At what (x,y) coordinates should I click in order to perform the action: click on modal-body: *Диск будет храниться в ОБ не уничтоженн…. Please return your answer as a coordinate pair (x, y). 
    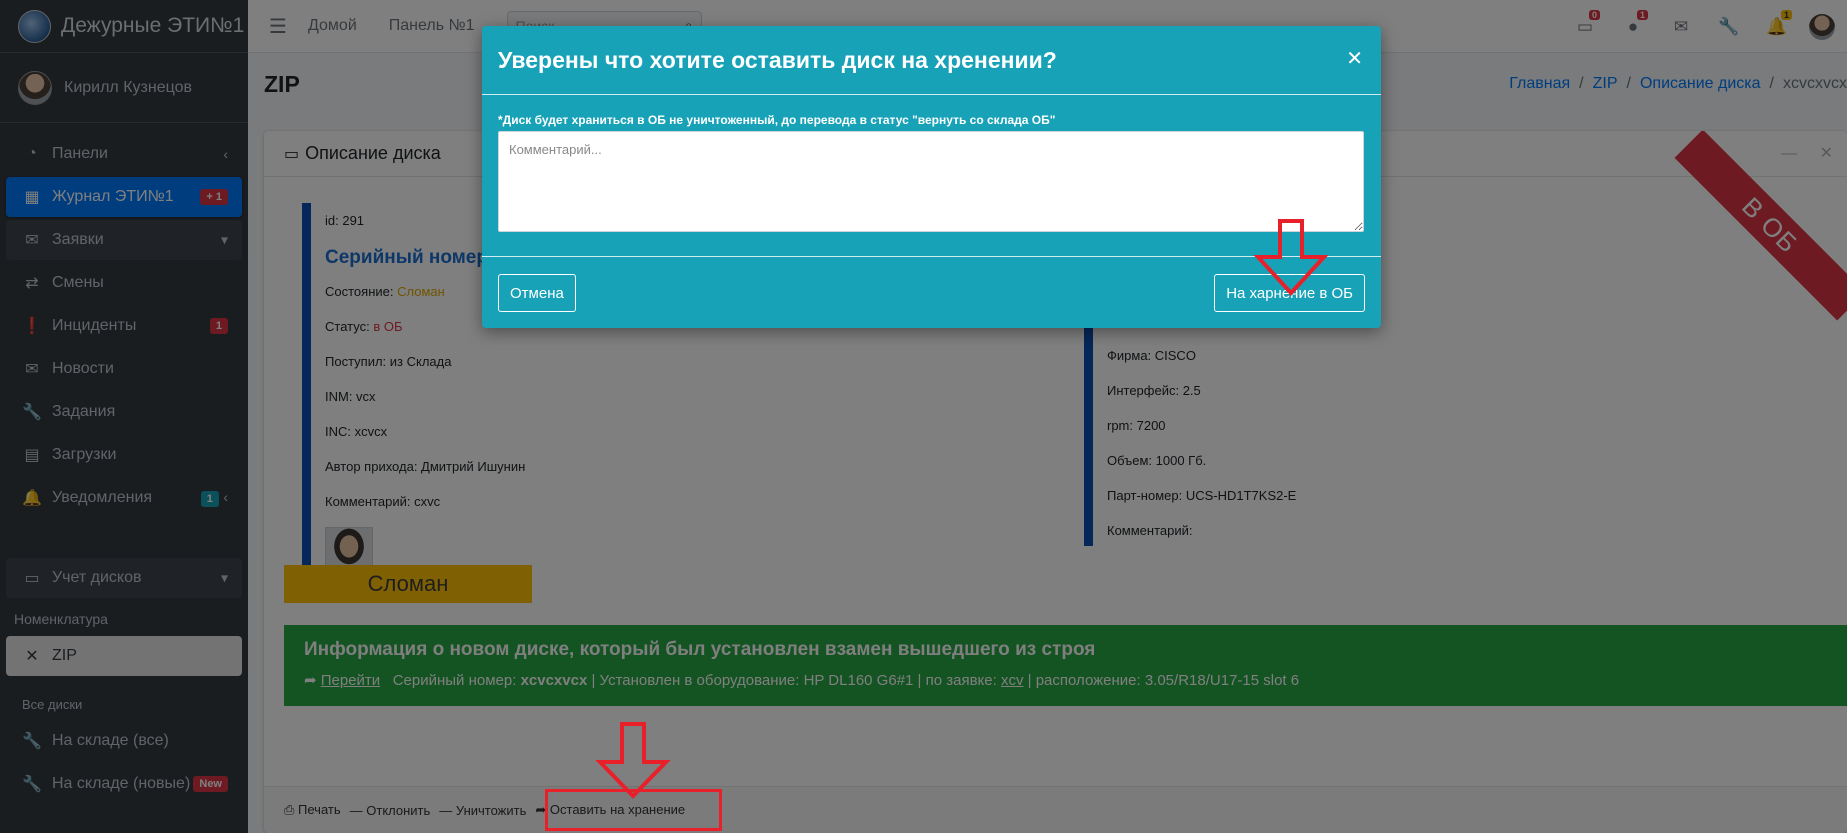
    Looking at the image, I should click on (931, 175).